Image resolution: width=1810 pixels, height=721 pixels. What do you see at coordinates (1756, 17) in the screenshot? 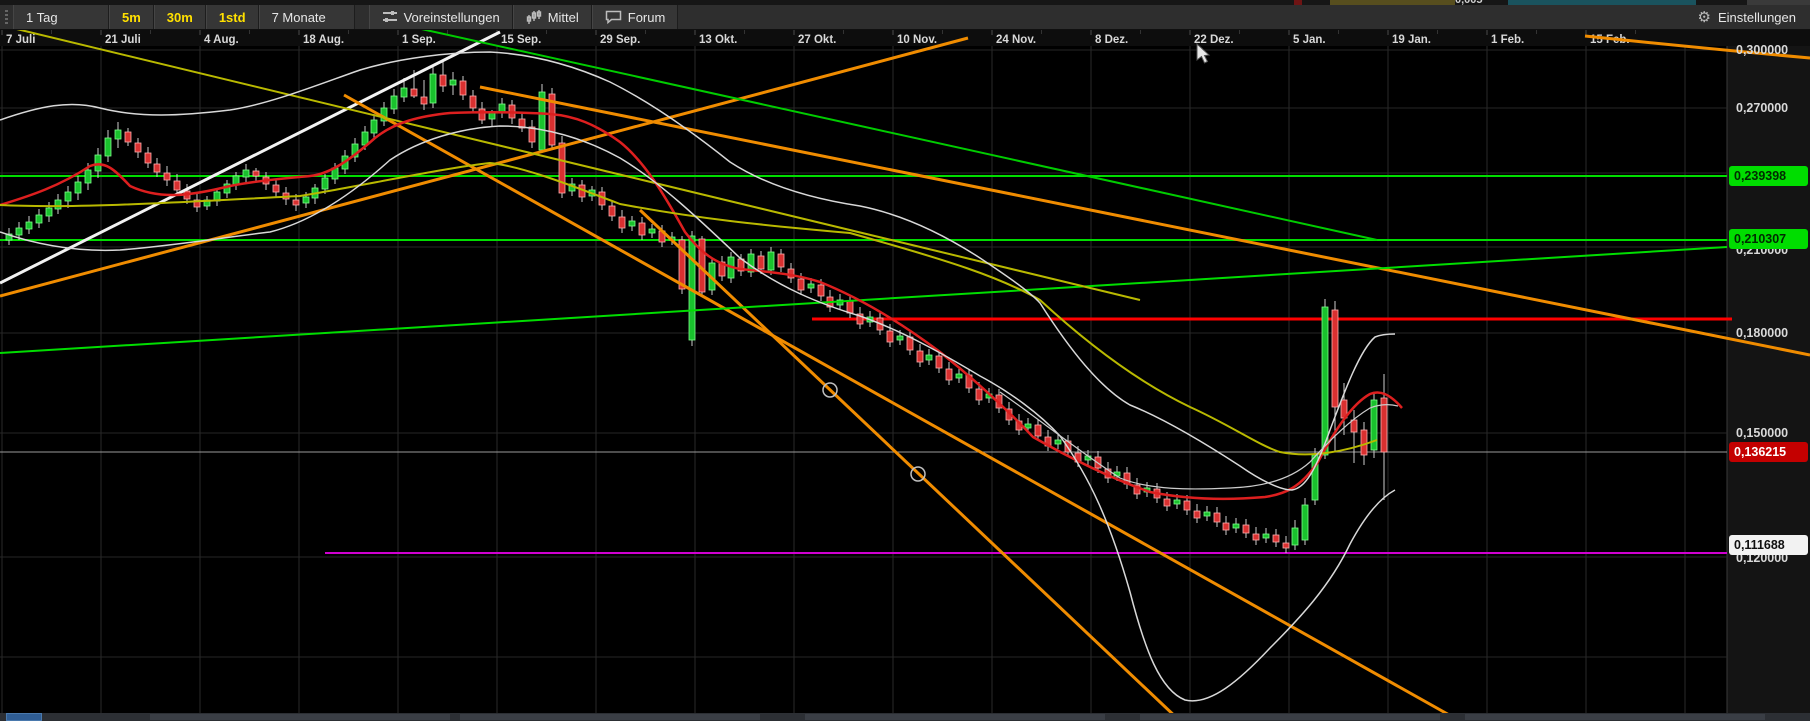
I see `button-label: Einstellungen` at bounding box center [1756, 17].